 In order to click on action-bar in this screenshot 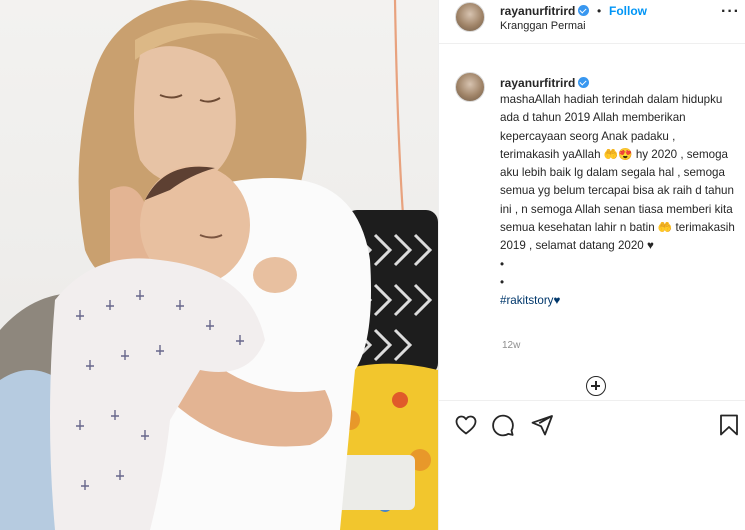, I will do `click(592, 423)`.